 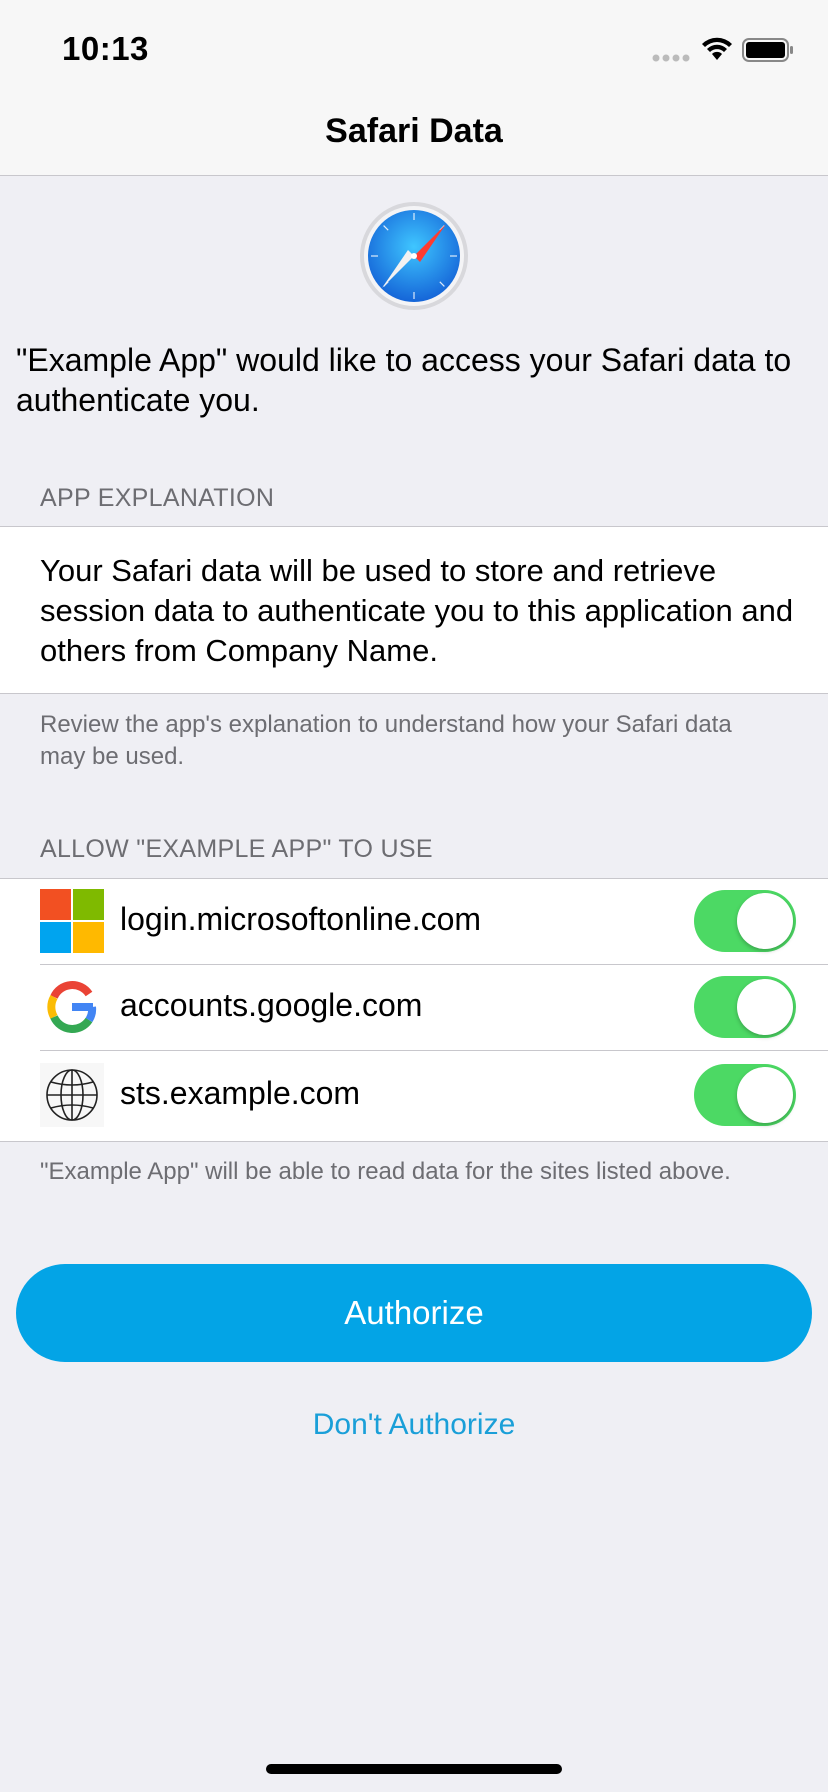 I want to click on site-row-microsoft: login.microsoftonline.com, so click(x=414, y=922).